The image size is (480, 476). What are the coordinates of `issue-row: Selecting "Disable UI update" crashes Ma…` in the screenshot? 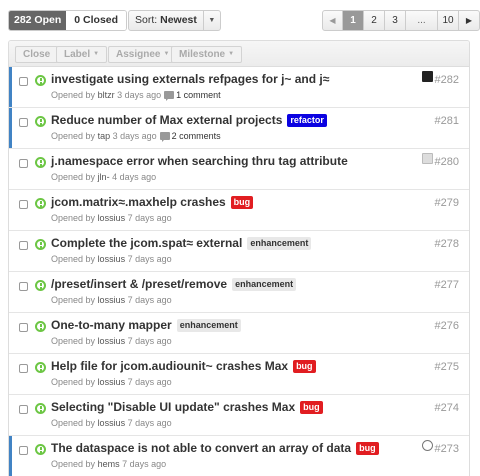 It's located at (239, 415).